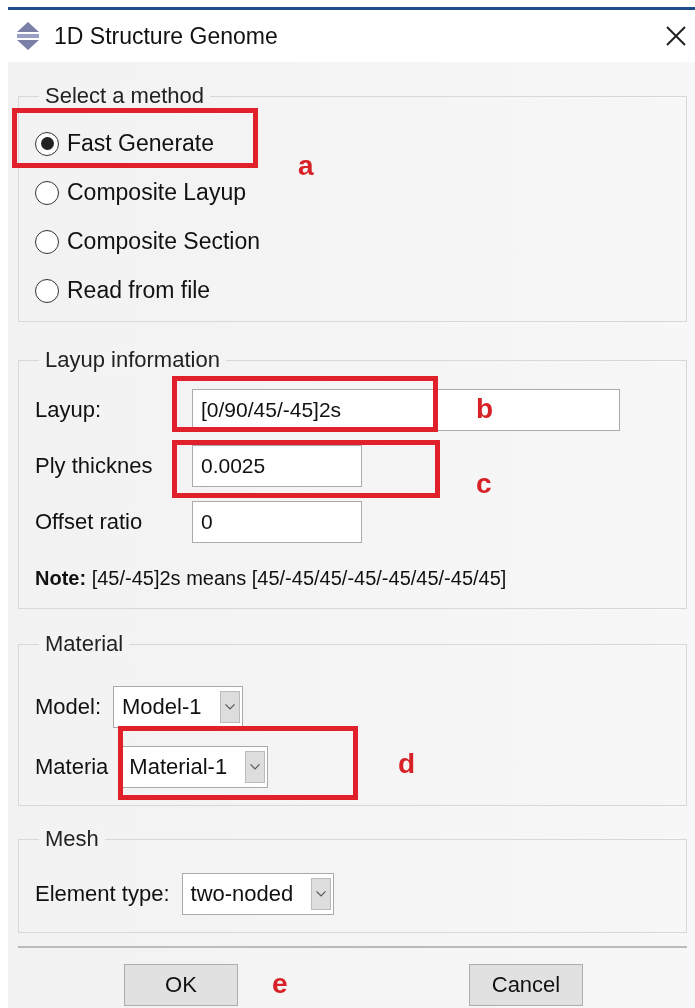 The height and width of the screenshot is (1008, 695). Describe the element at coordinates (526, 985) in the screenshot. I see `cancel-button: Cancel` at that location.